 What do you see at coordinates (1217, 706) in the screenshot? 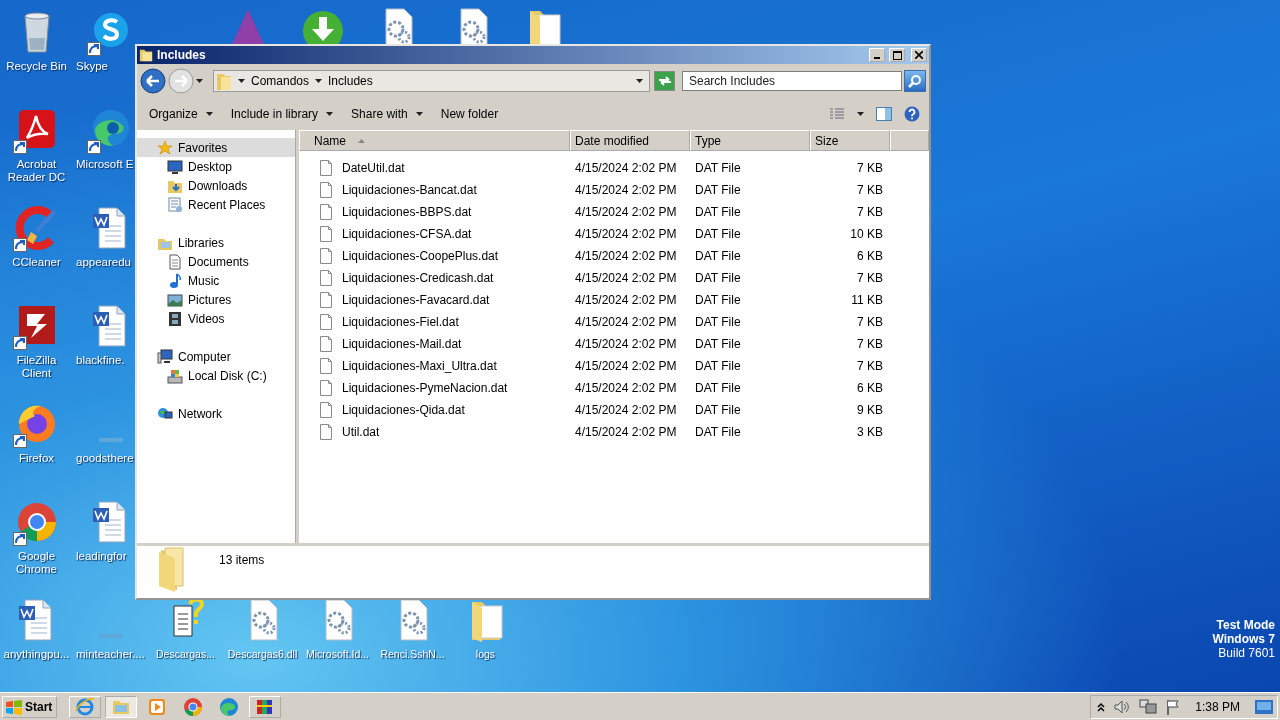
I see `clock: 1:38 PM` at bounding box center [1217, 706].